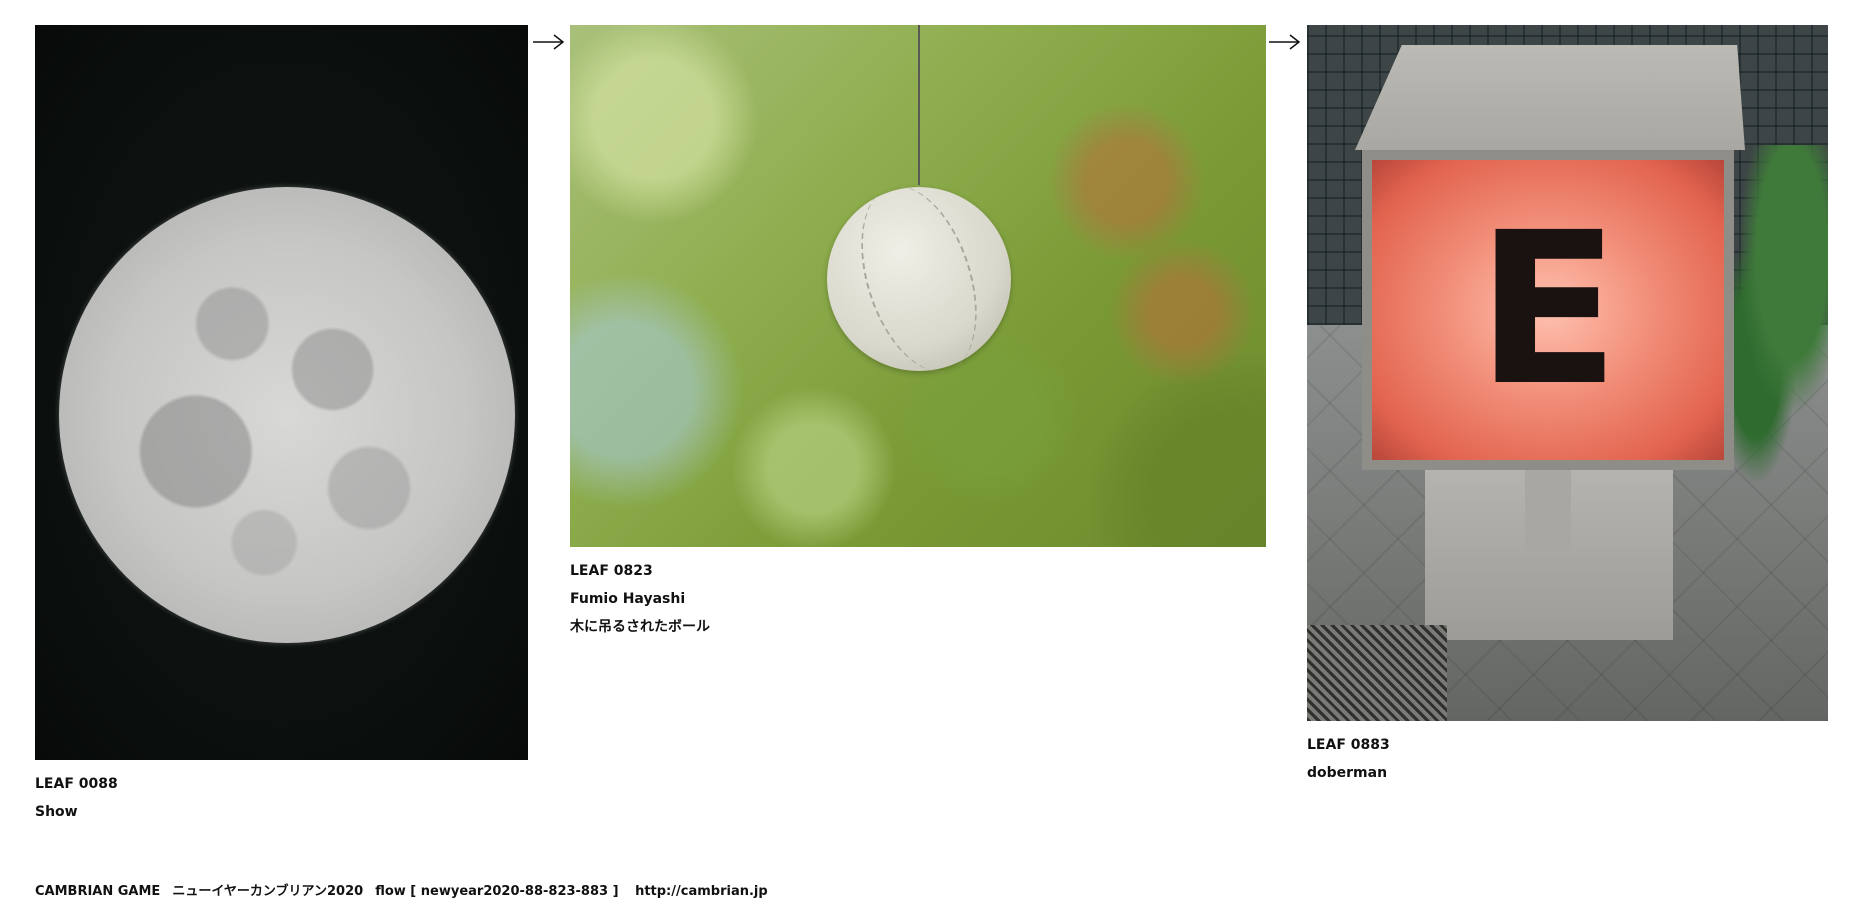 The width and height of the screenshot is (1855, 912). Describe the element at coordinates (1550, 97) in the screenshot. I see `sign-box-top` at that location.